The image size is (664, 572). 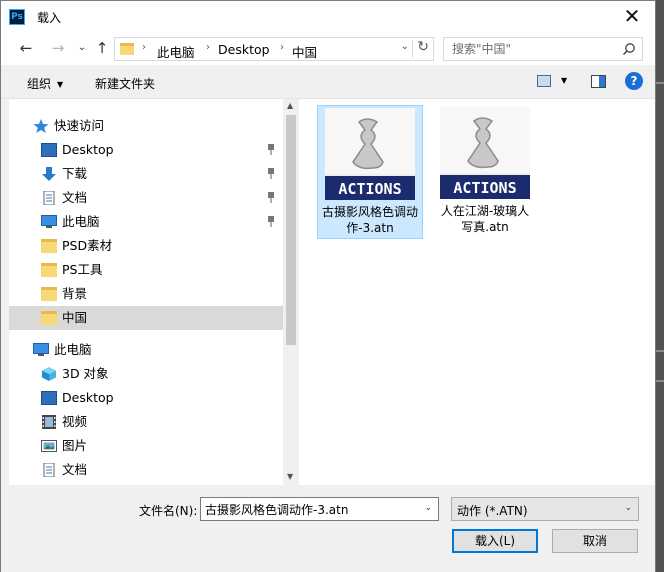 I want to click on change-view-icon, so click(x=544, y=81).